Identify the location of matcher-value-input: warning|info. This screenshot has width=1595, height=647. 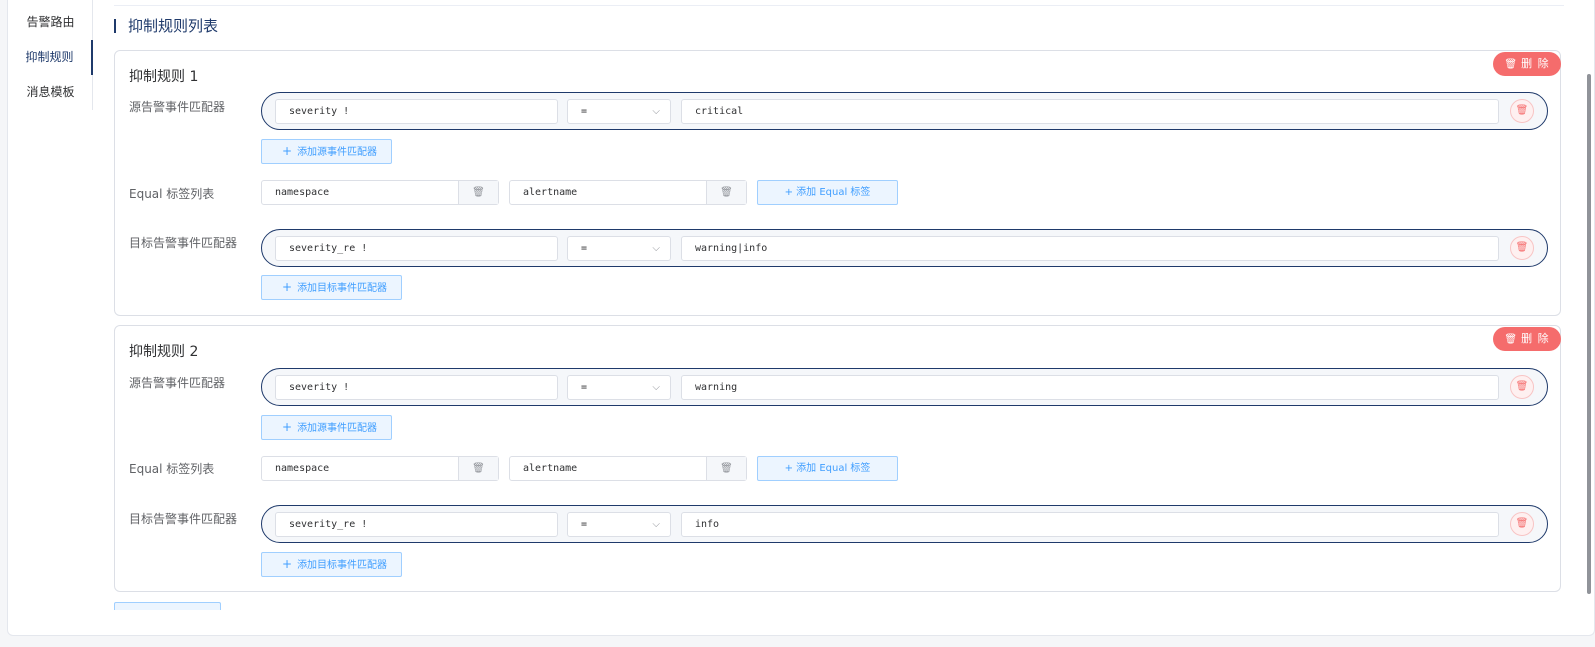
(1090, 248).